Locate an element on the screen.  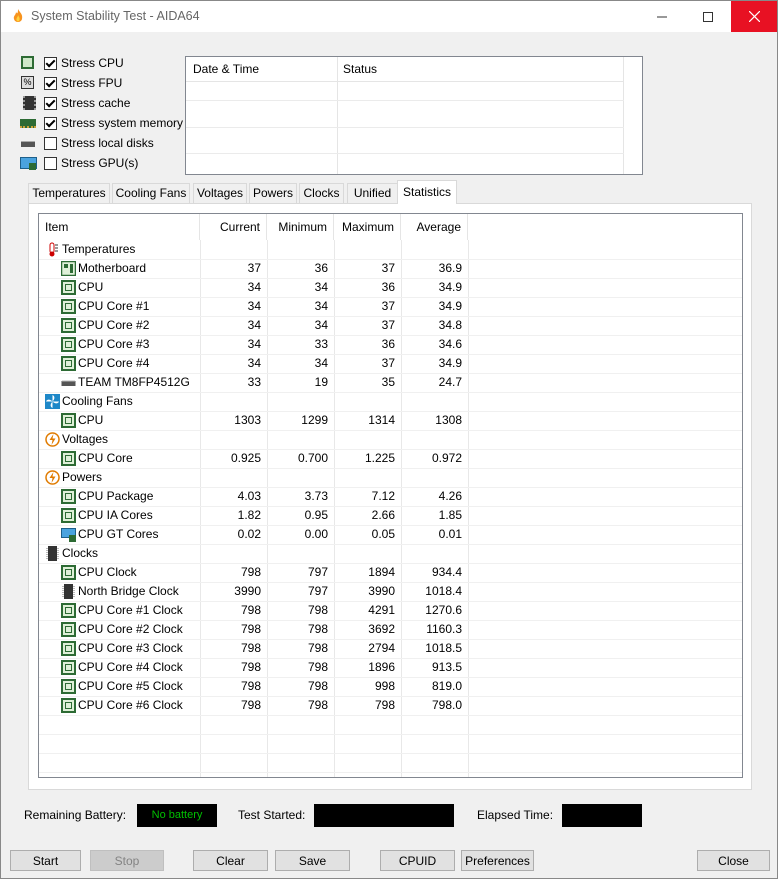
column-minimum: Minimum is located at coordinates (300, 227).